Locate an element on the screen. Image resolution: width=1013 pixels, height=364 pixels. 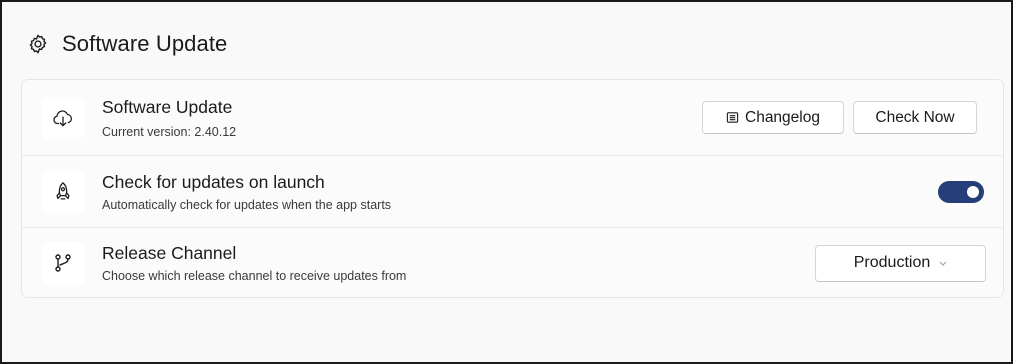
release-channel-dropdown: Production is located at coordinates (900, 263).